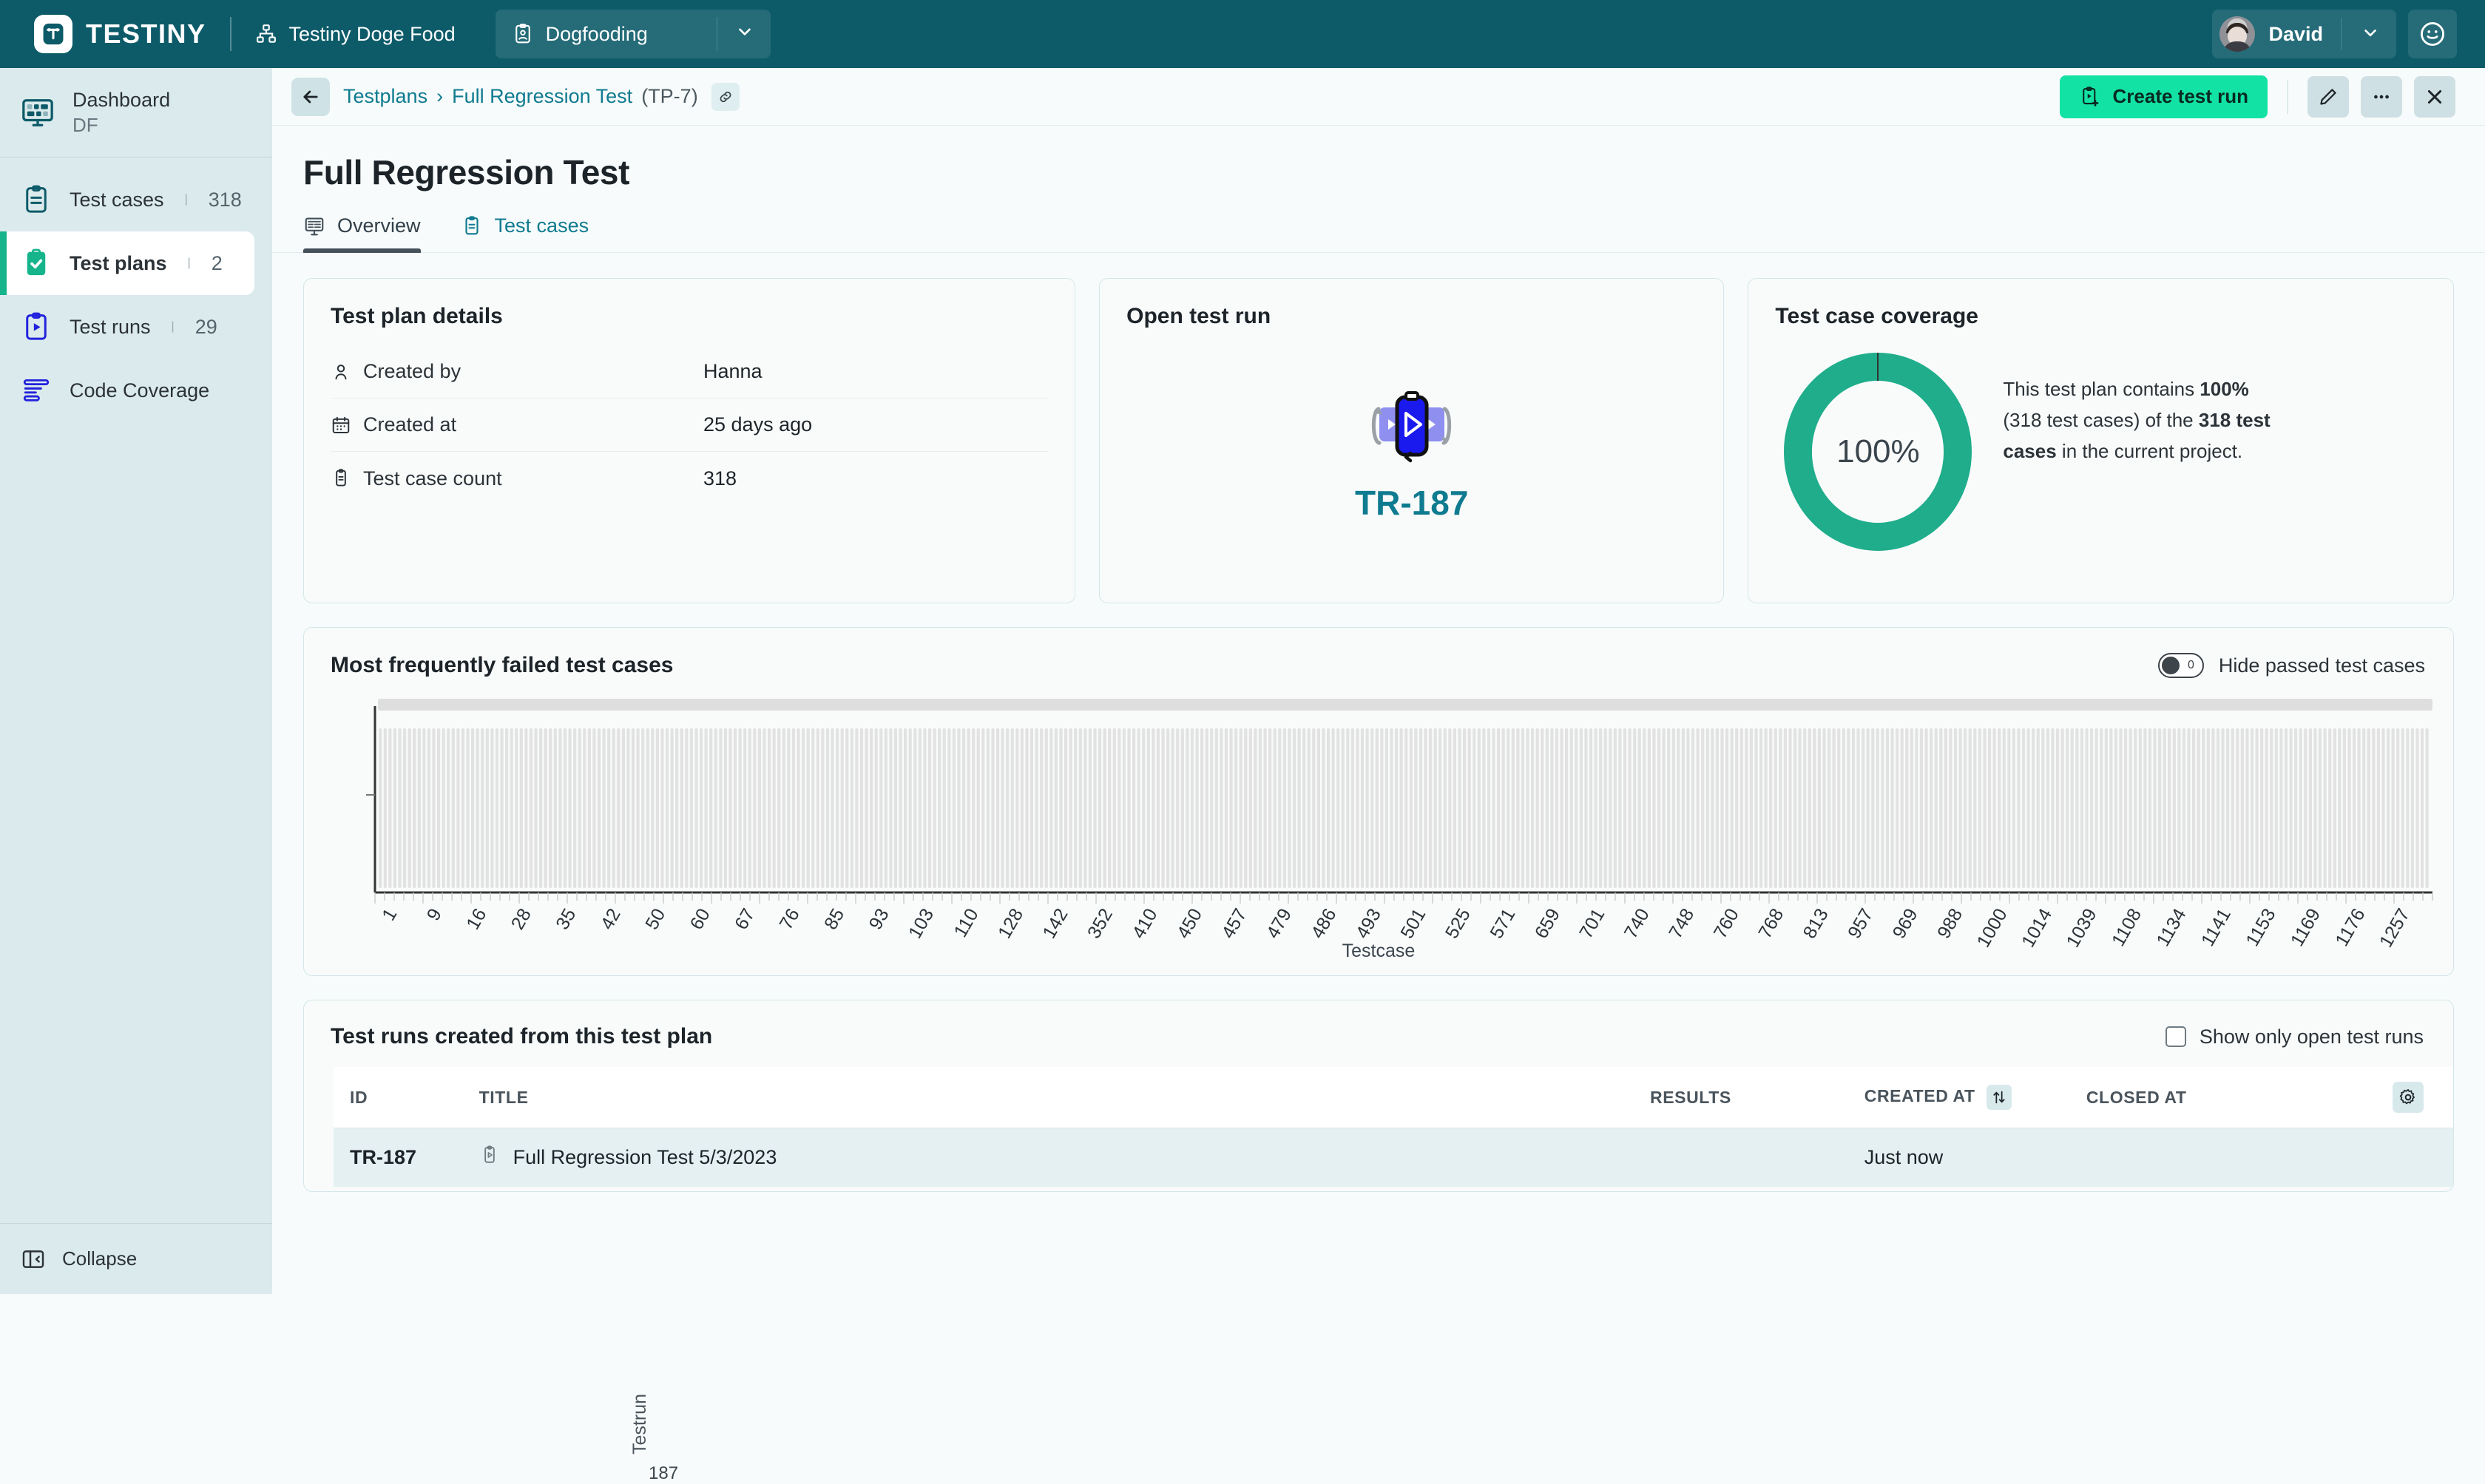  What do you see at coordinates (522, 34) in the screenshot?
I see `project-icon` at bounding box center [522, 34].